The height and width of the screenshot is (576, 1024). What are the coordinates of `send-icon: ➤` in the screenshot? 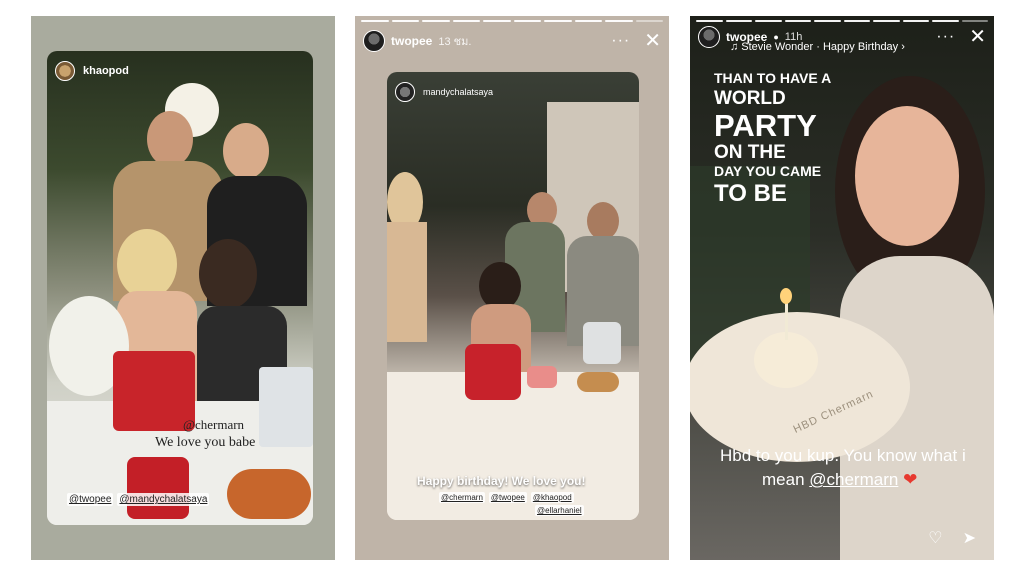 It's located at (969, 538).